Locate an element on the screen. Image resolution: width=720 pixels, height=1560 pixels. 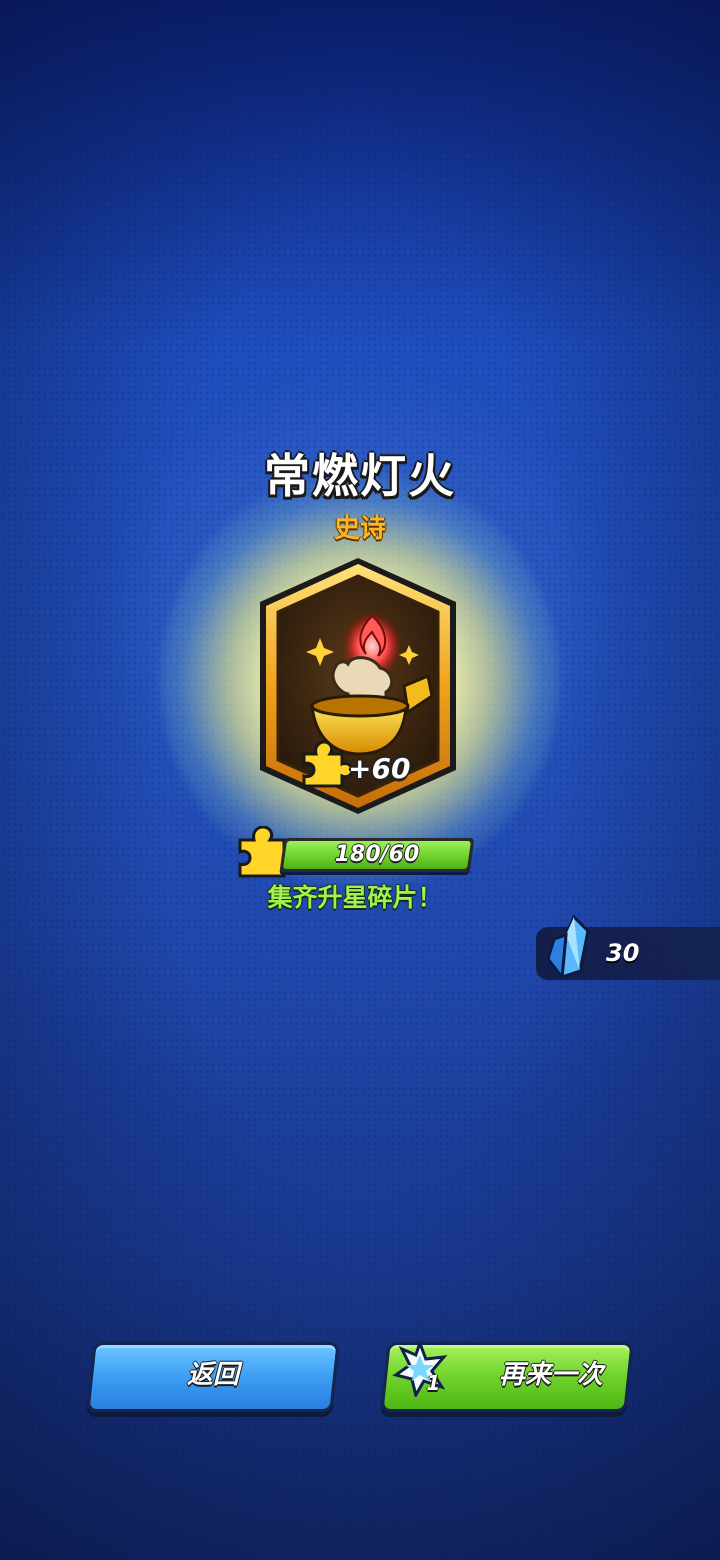
progress-text: 180/60 is located at coordinates (377, 854).